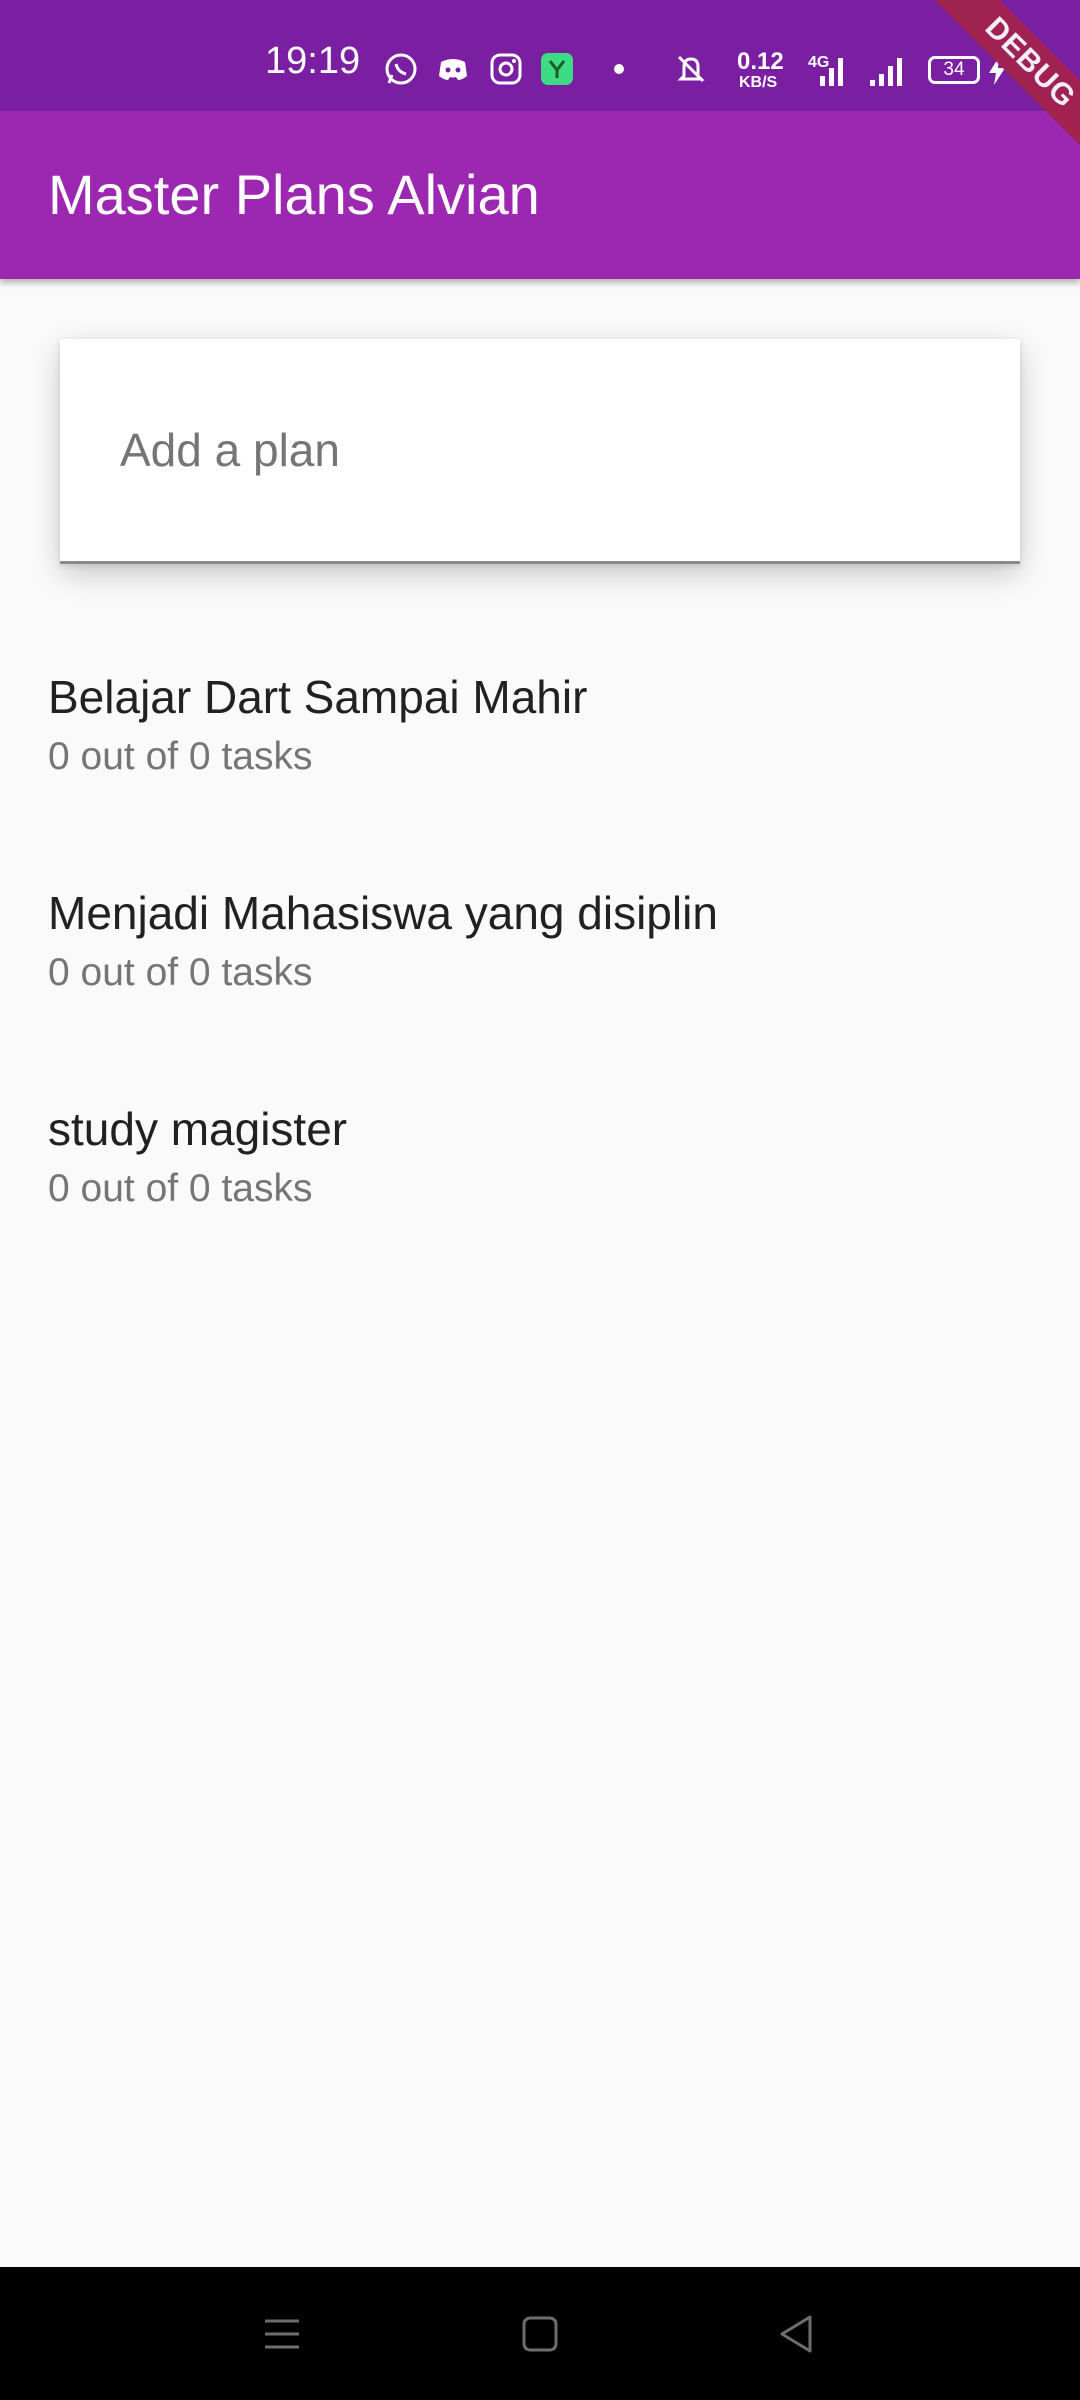  I want to click on app-store-icon, so click(557, 69).